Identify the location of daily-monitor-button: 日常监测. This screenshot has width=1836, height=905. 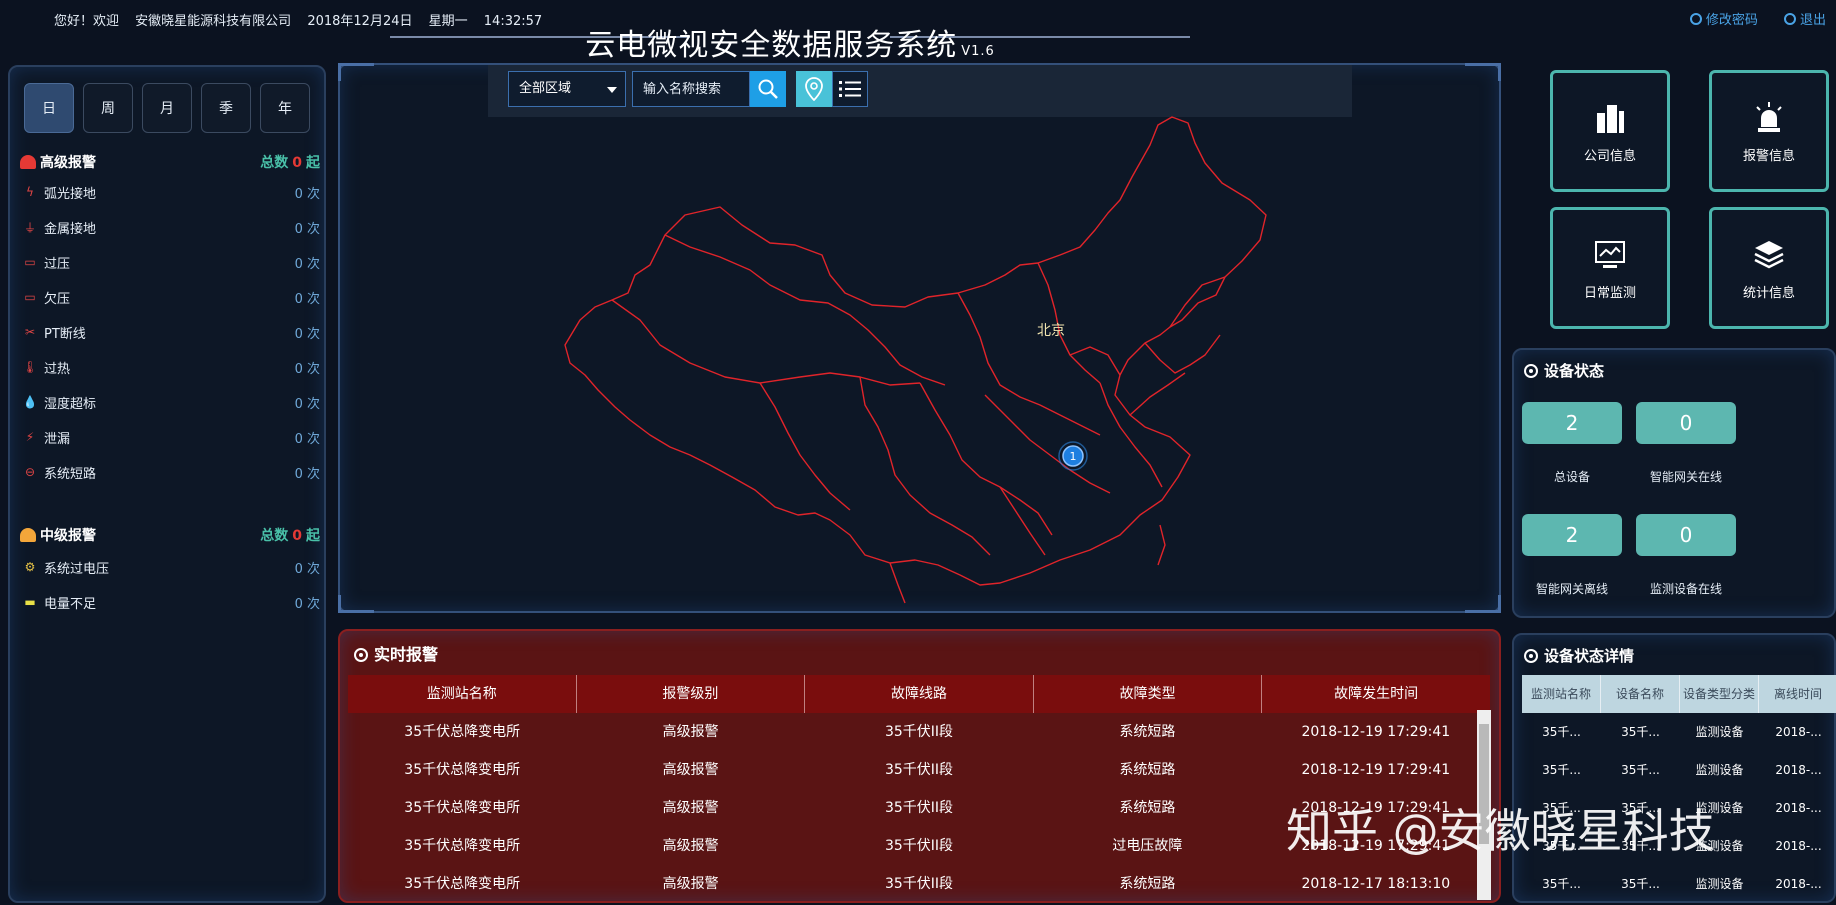
(1610, 268).